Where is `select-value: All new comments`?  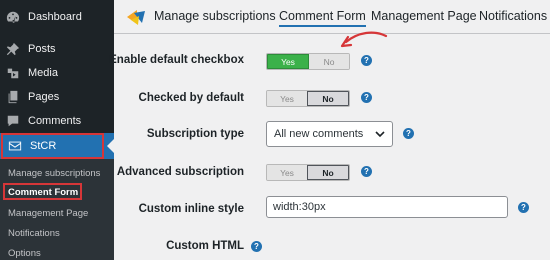 select-value: All new comments is located at coordinates (319, 134).